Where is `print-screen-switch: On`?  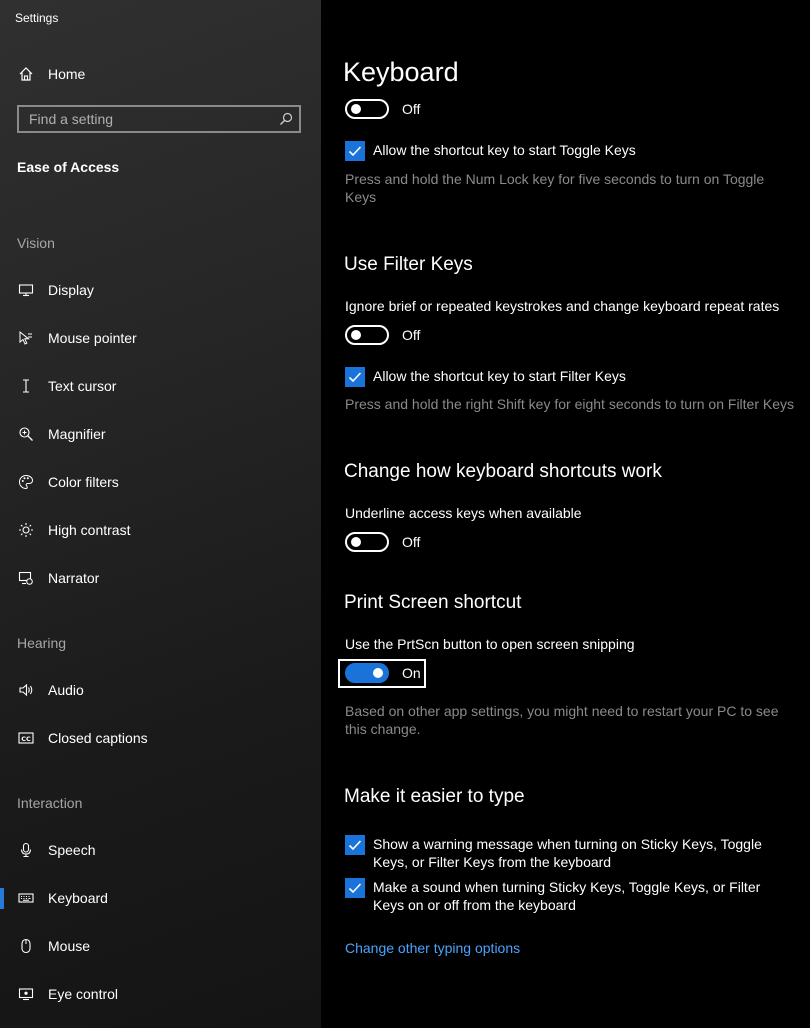
print-screen-switch: On is located at coordinates (383, 673).